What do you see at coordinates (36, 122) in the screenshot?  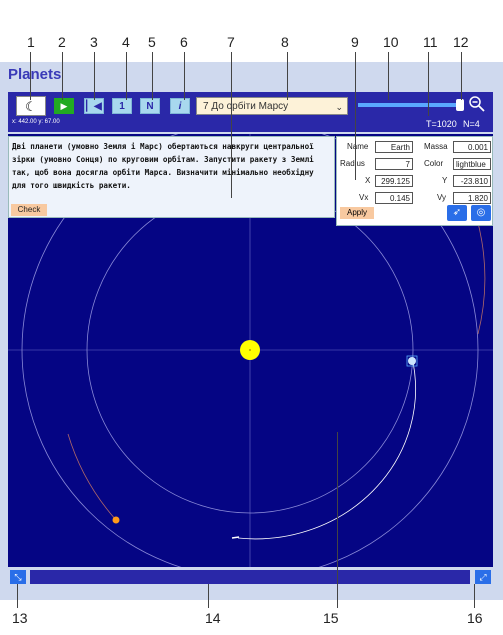 I see `cursor-coords: x: 442.00 y: 67.00` at bounding box center [36, 122].